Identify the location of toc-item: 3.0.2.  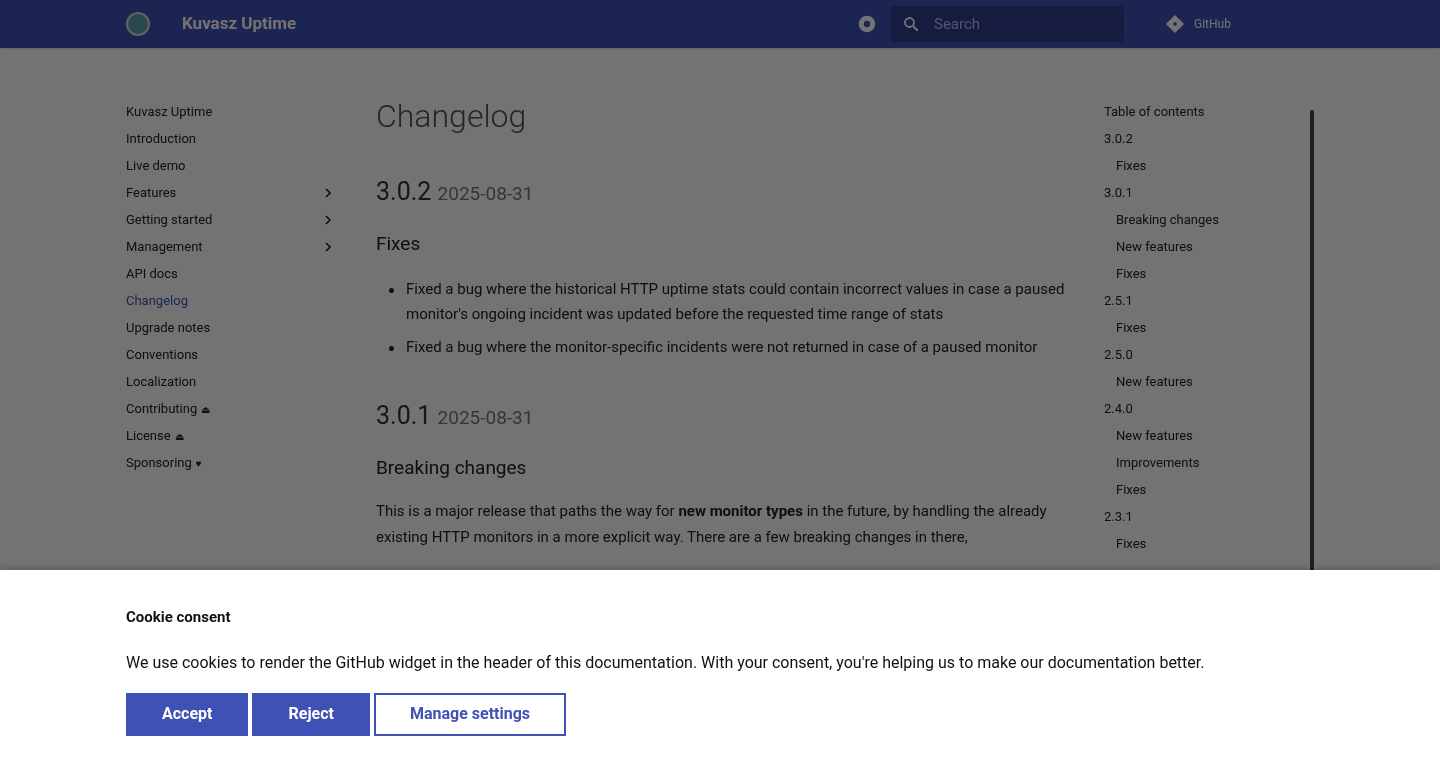
(1209, 138).